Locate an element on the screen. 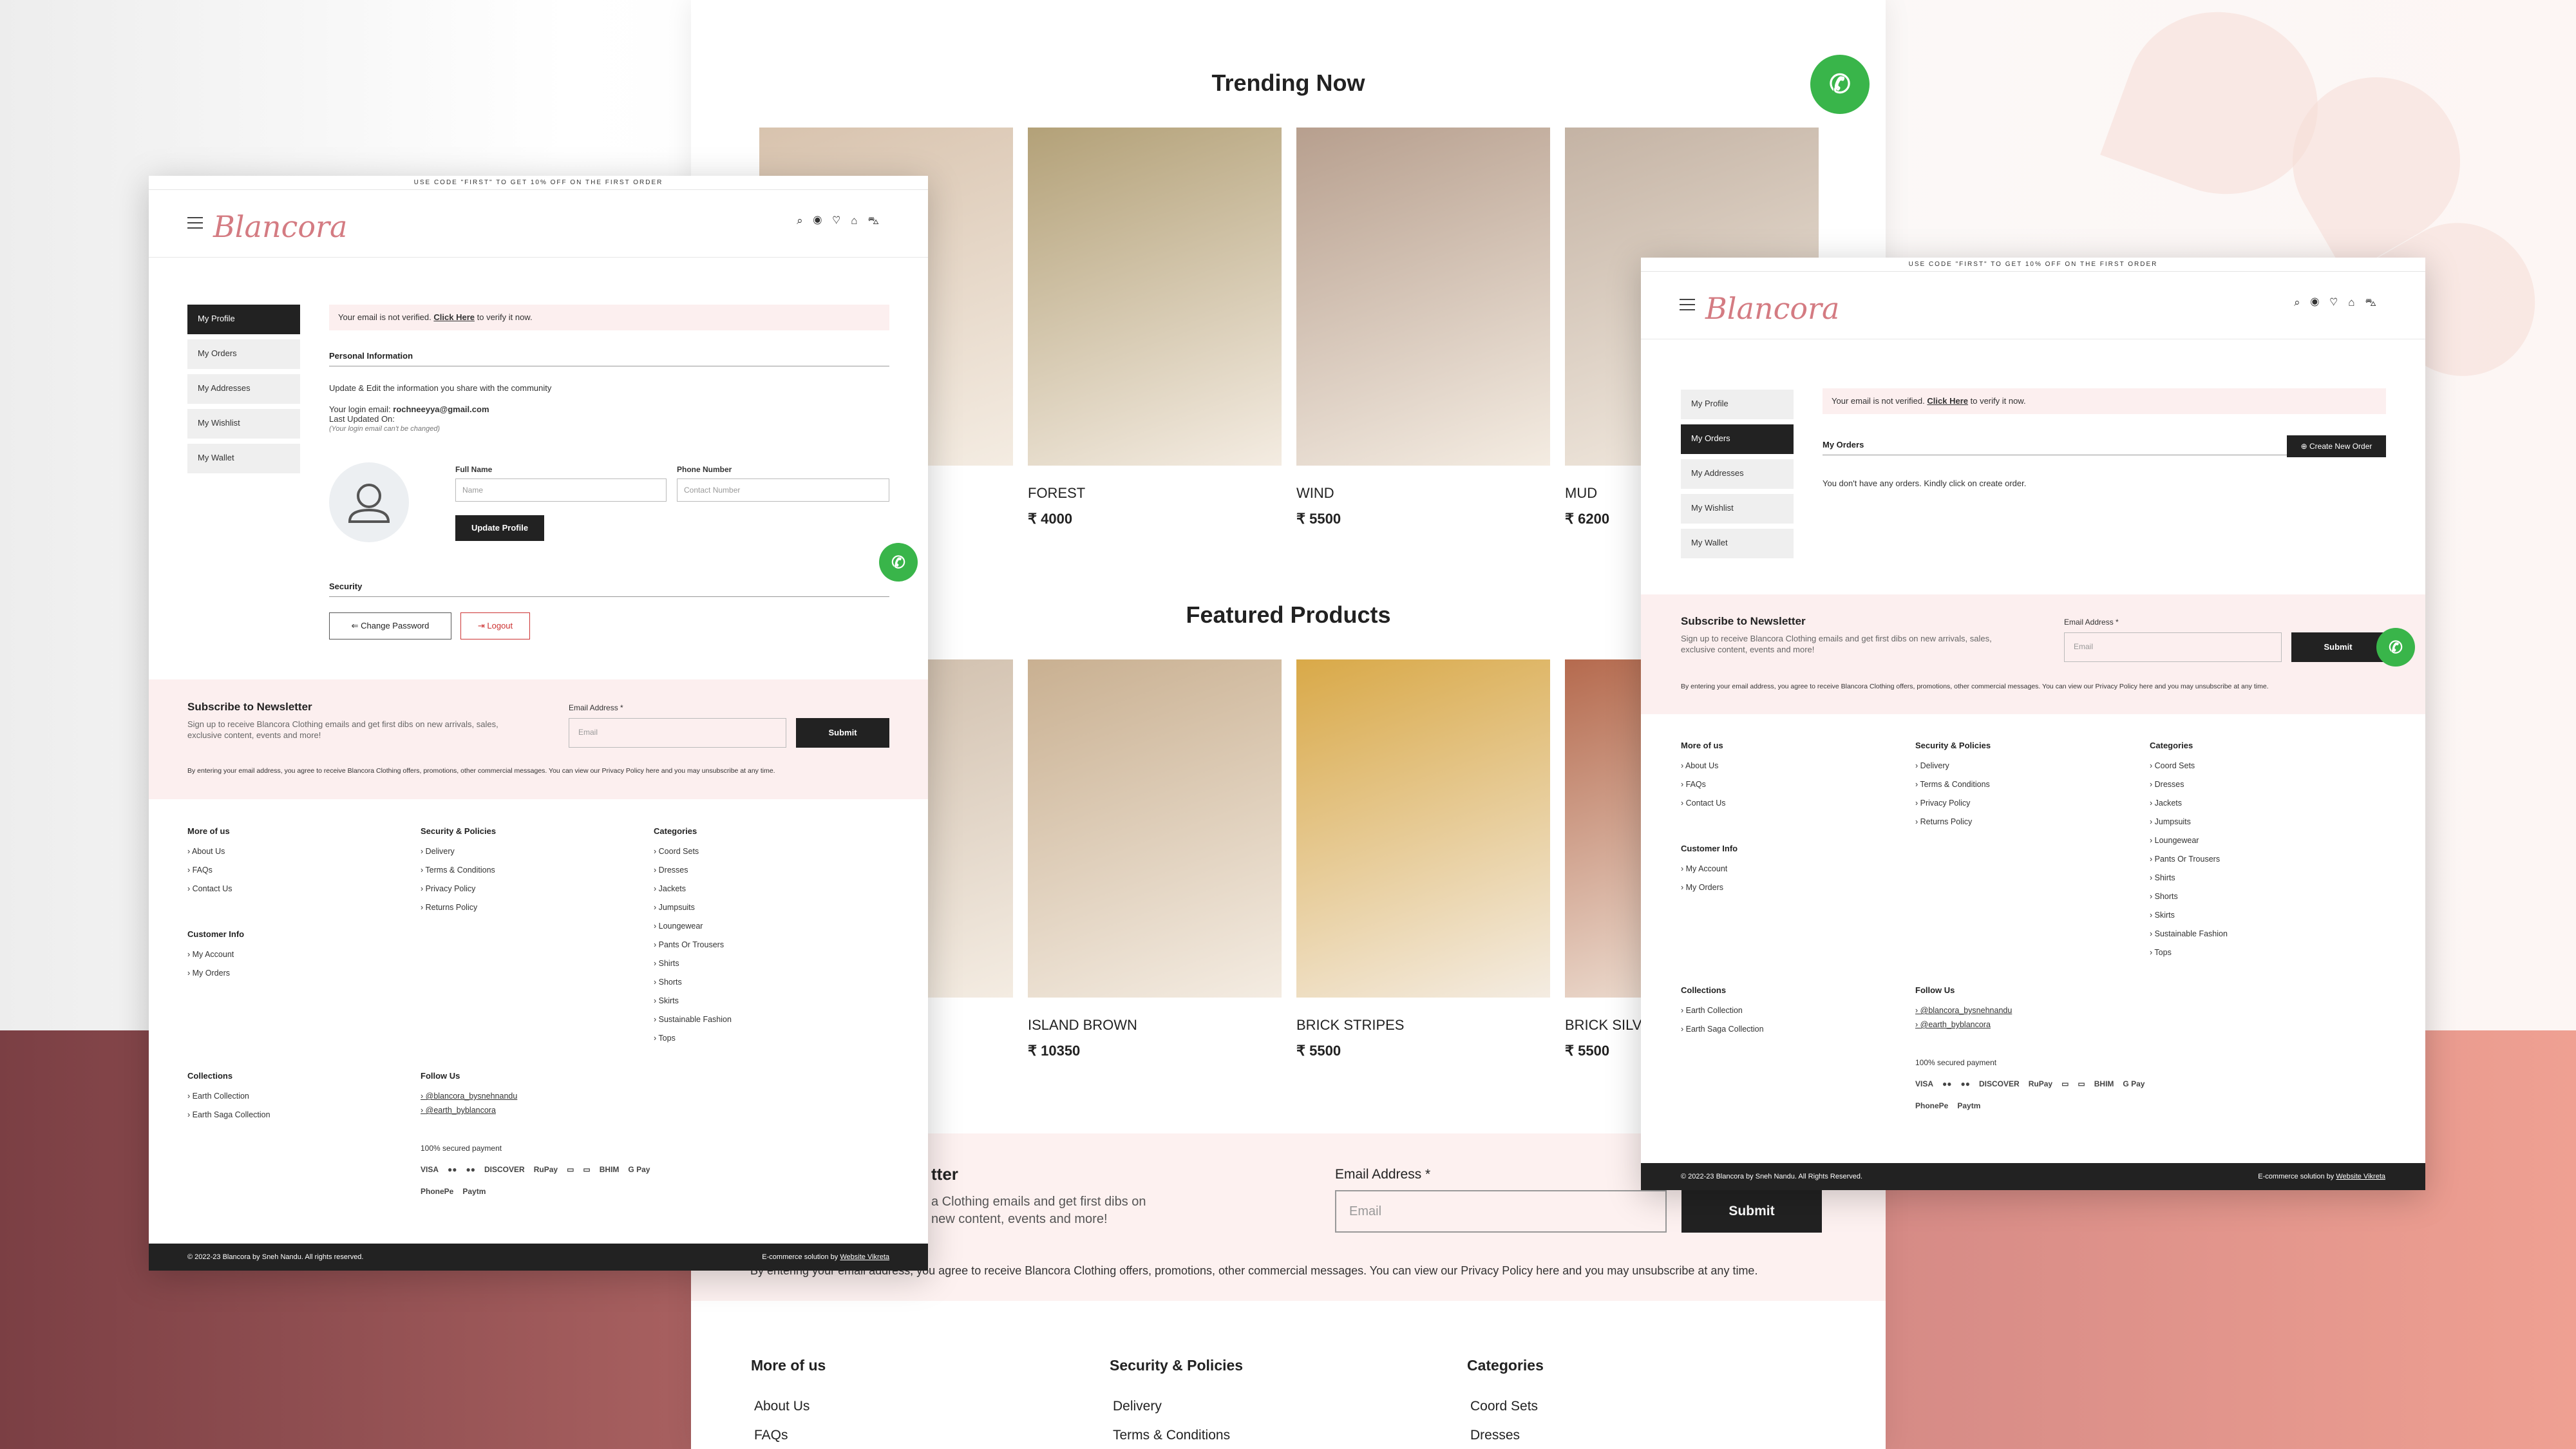 This screenshot has width=2576, height=1449. footer-link: Coord Sets is located at coordinates (1504, 1407).